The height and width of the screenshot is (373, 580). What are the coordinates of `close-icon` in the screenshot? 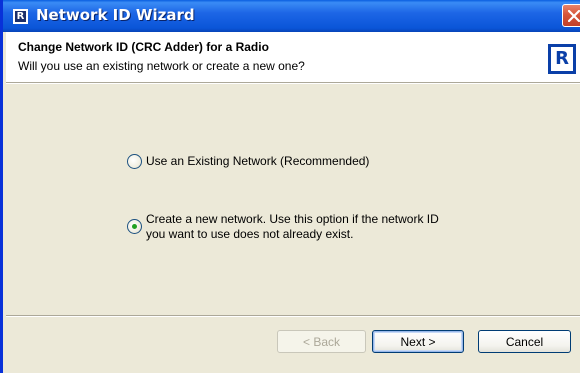 It's located at (574, 16).